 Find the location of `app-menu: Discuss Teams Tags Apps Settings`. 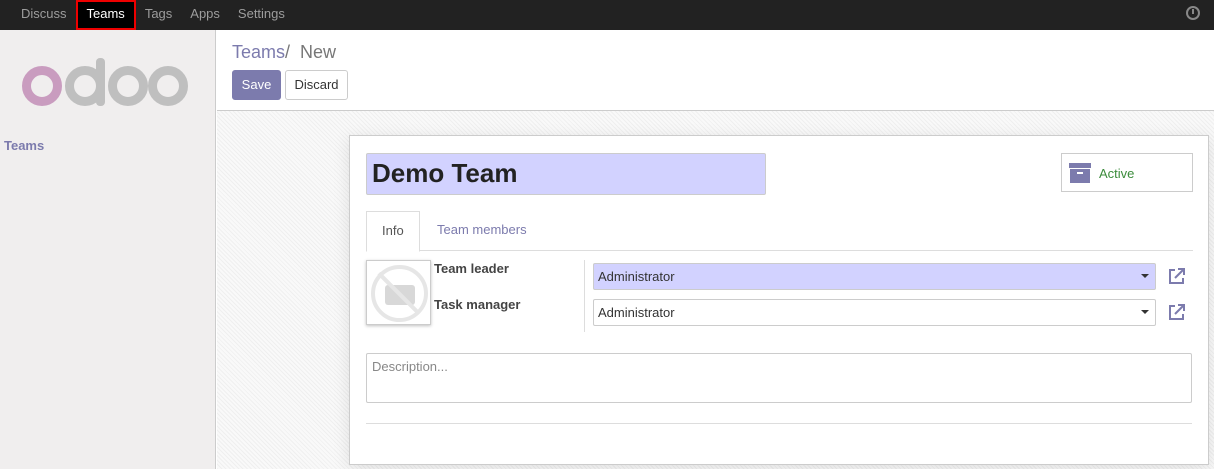

app-menu: Discuss Teams Tags Apps Settings is located at coordinates (153, 15).